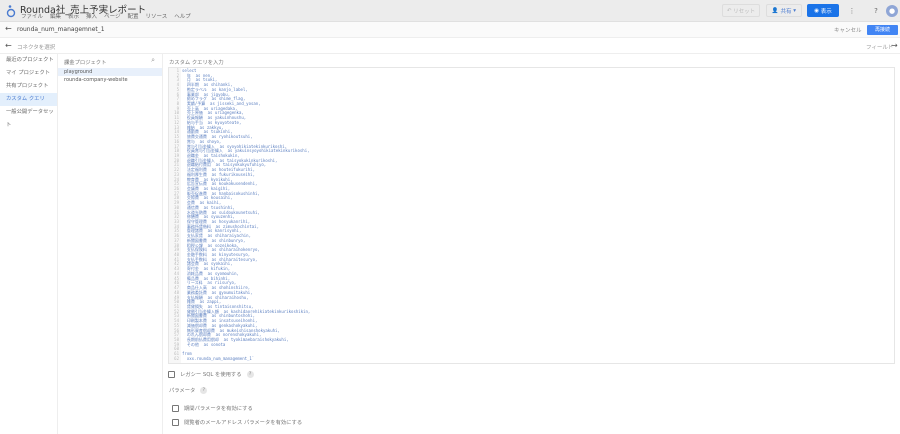 The image size is (900, 434). I want to click on chevron-down-icon: ▾, so click(794, 11).